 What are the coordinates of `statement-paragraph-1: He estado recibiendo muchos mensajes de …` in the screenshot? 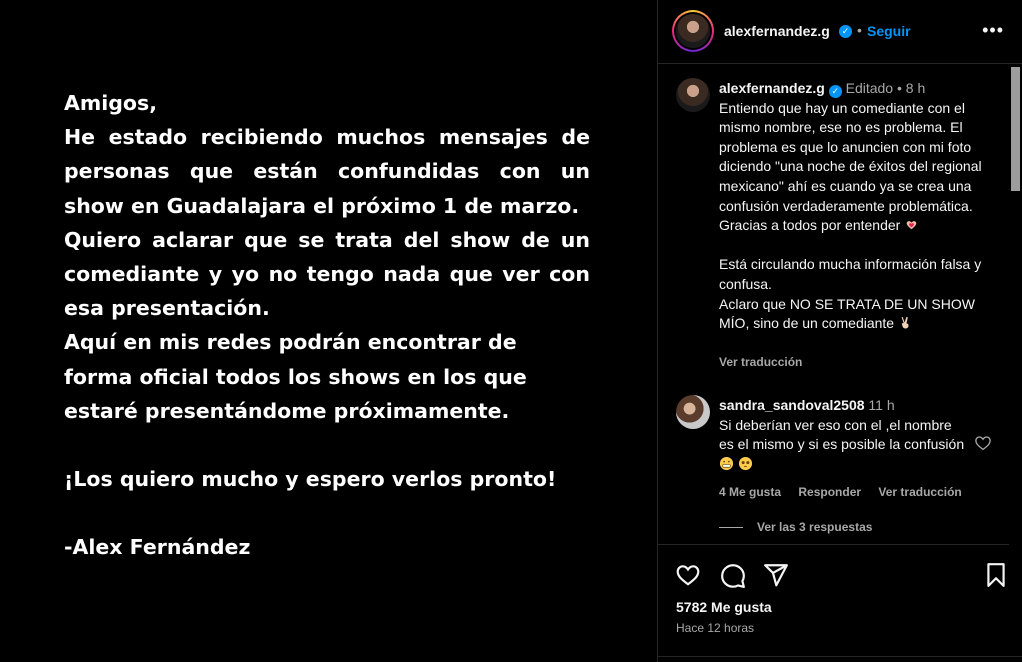 It's located at (327, 171).